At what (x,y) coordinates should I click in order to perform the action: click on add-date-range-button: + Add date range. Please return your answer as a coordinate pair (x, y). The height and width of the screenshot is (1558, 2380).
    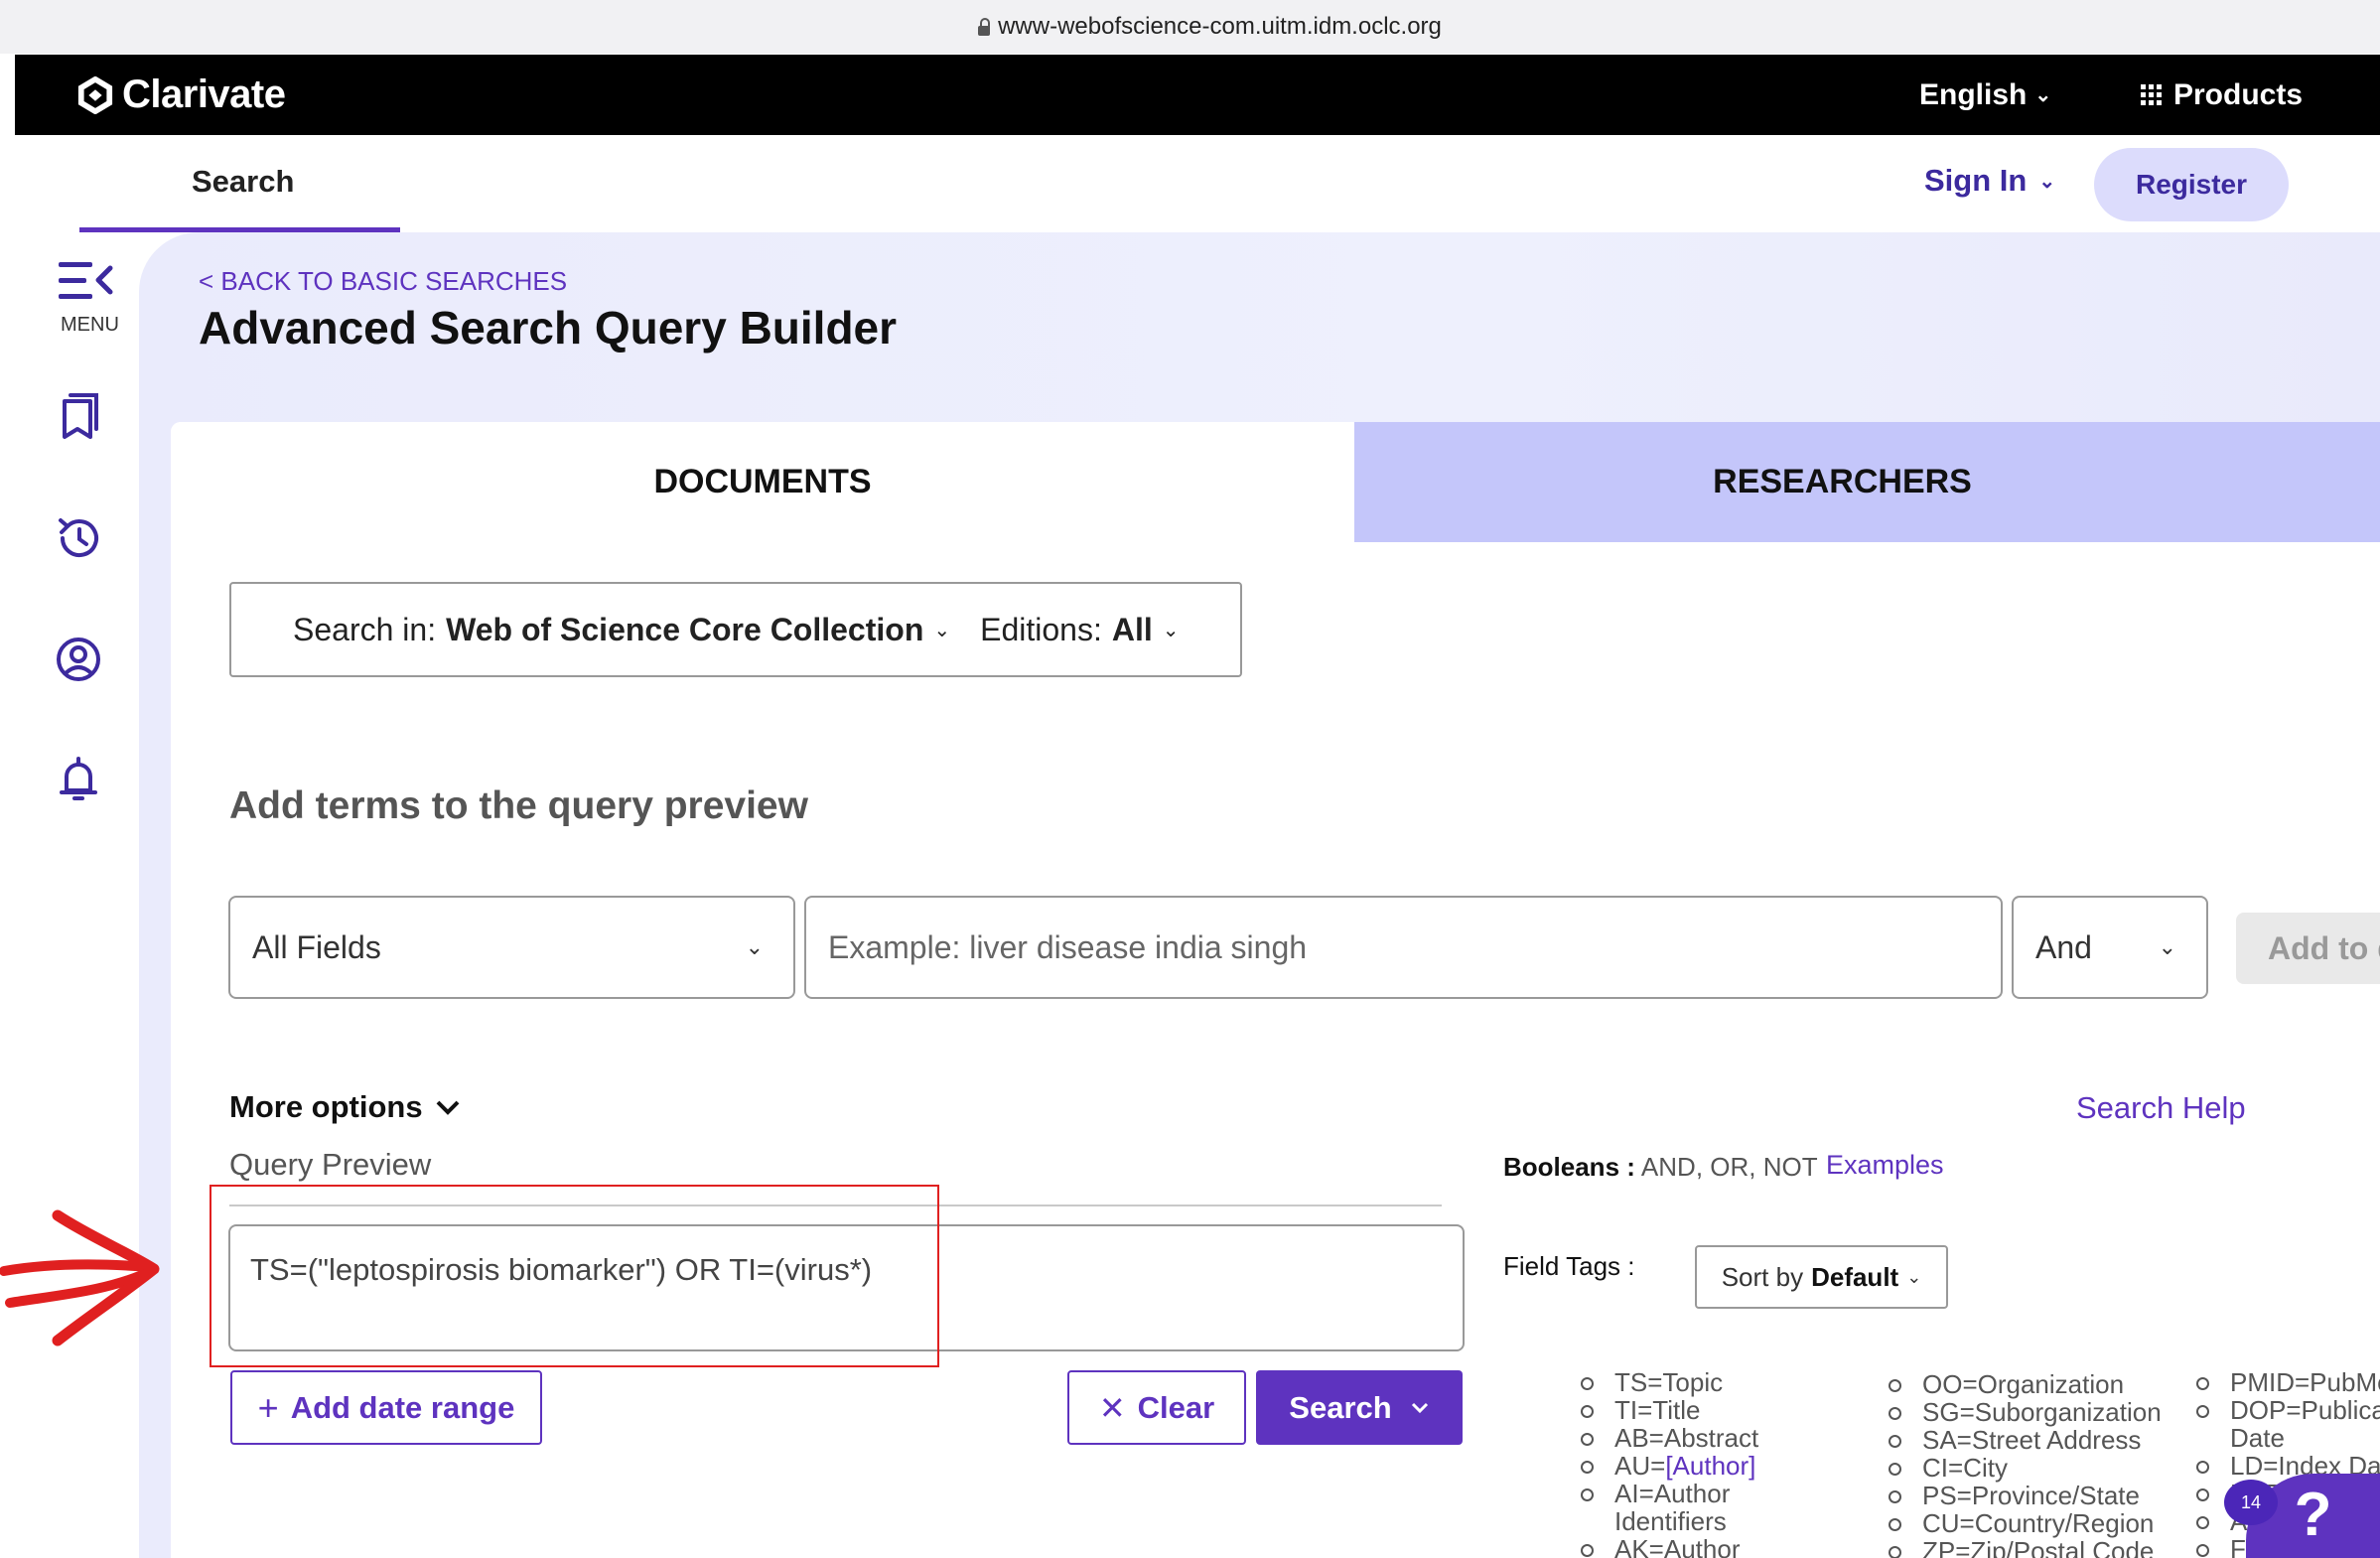
    Looking at the image, I should click on (386, 1407).